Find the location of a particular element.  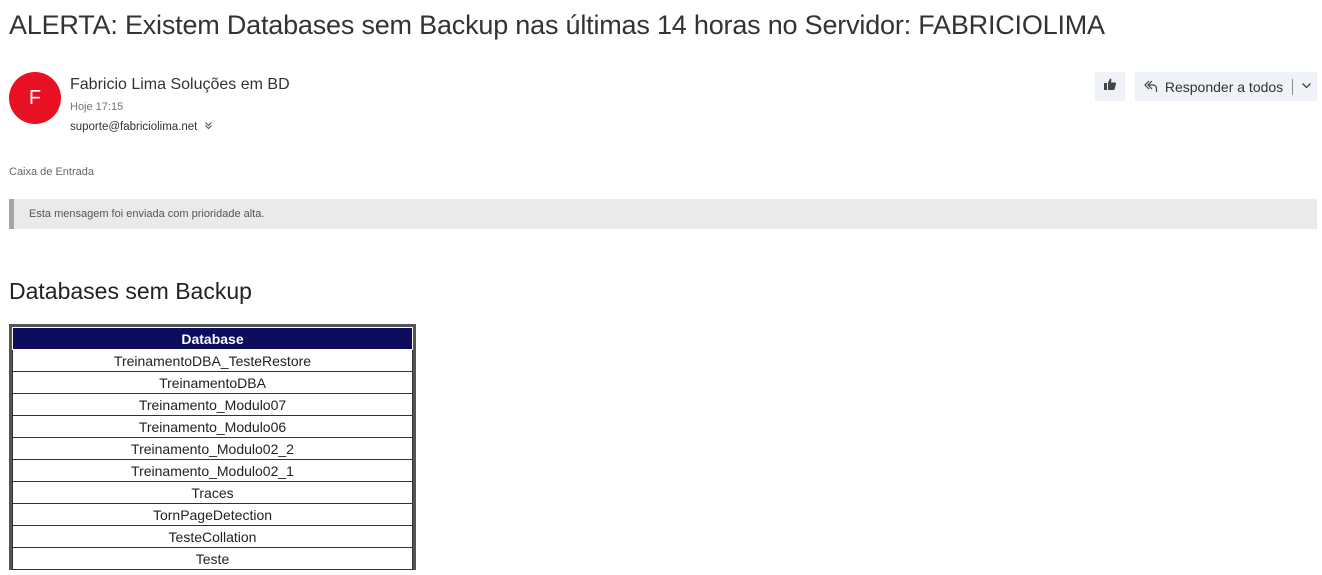

sender-avatar: F is located at coordinates (35, 98).